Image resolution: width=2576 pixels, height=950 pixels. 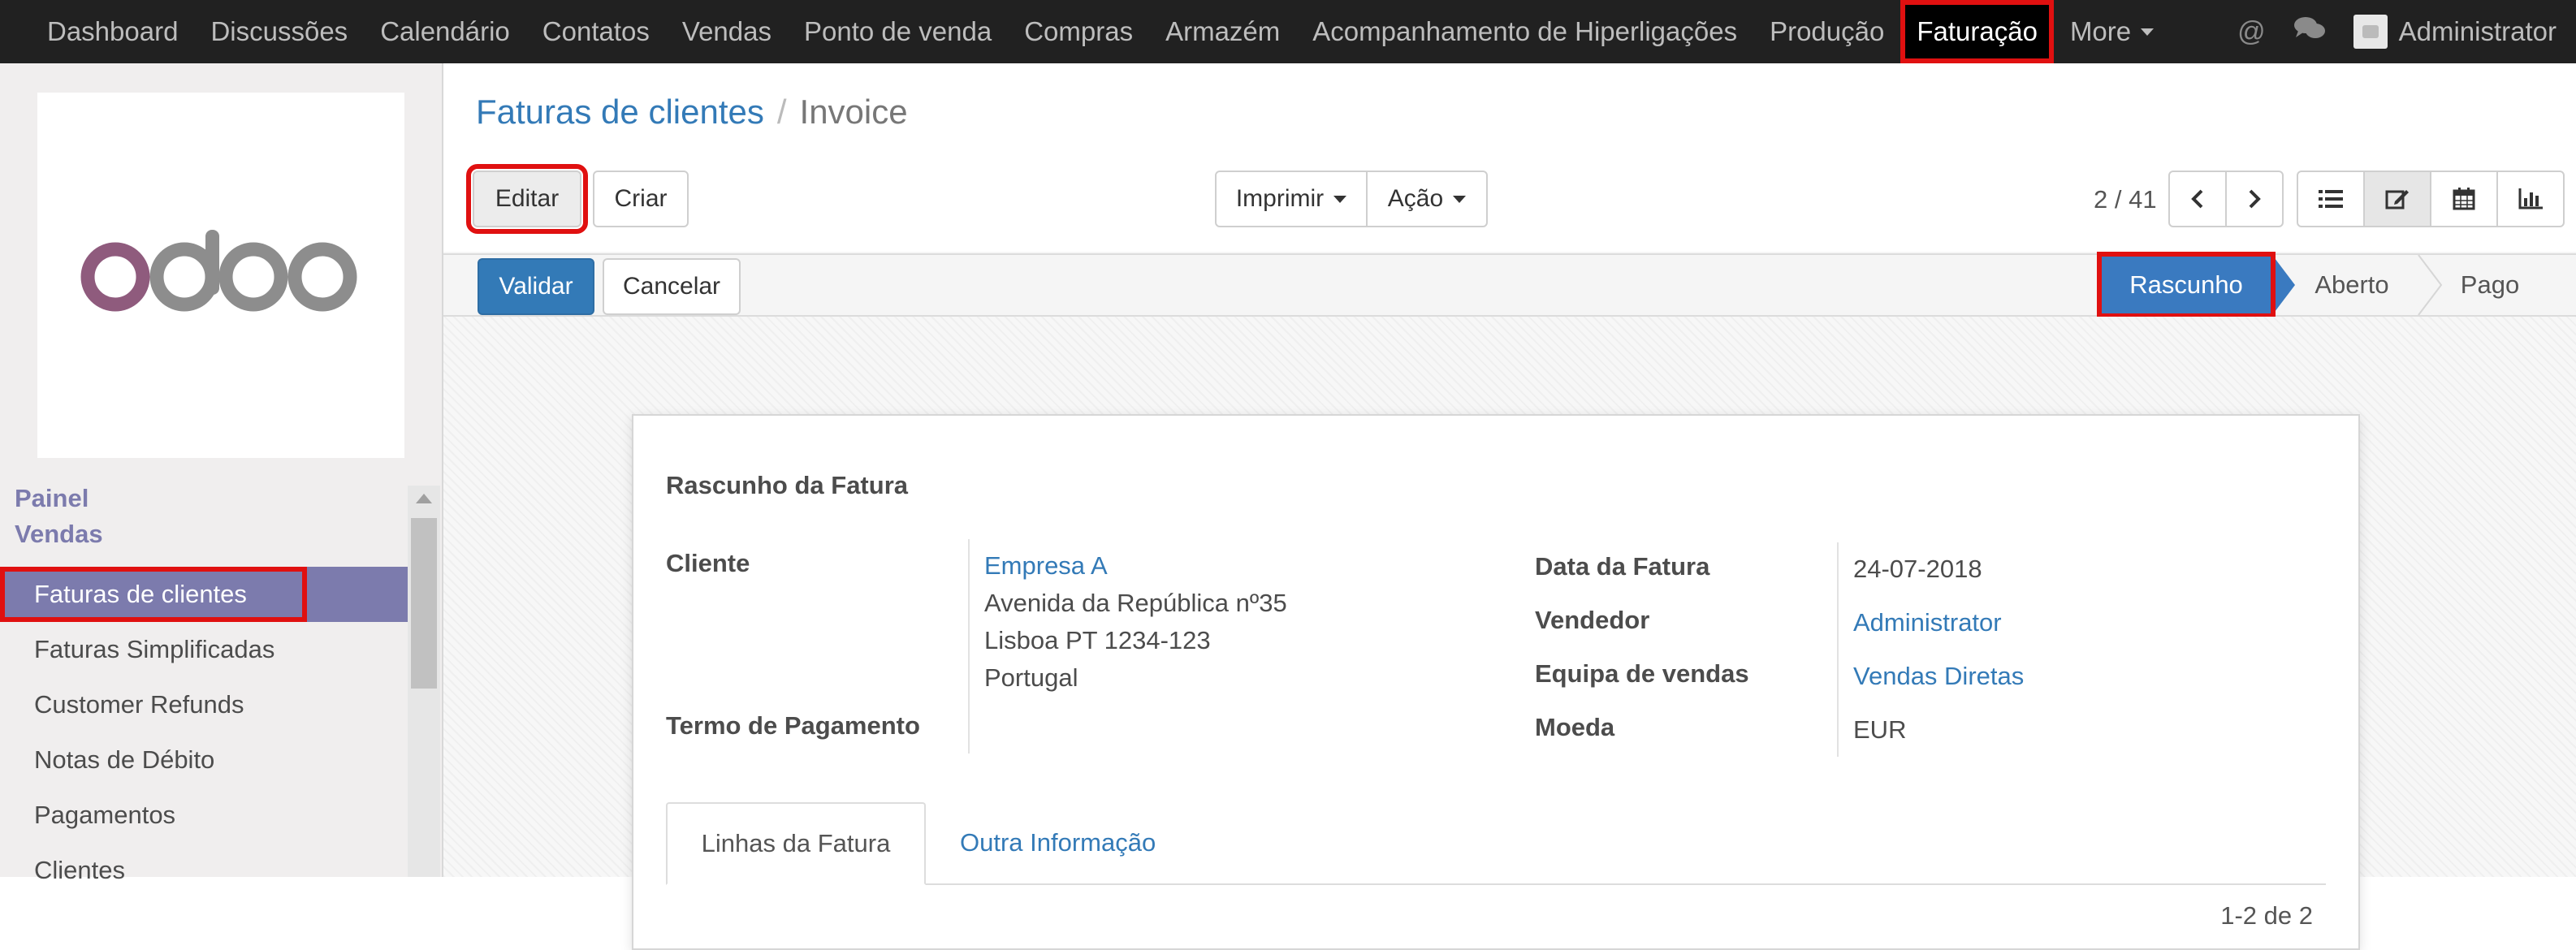 I want to click on invoice-date-value: 24-07-2018, so click(x=1917, y=569).